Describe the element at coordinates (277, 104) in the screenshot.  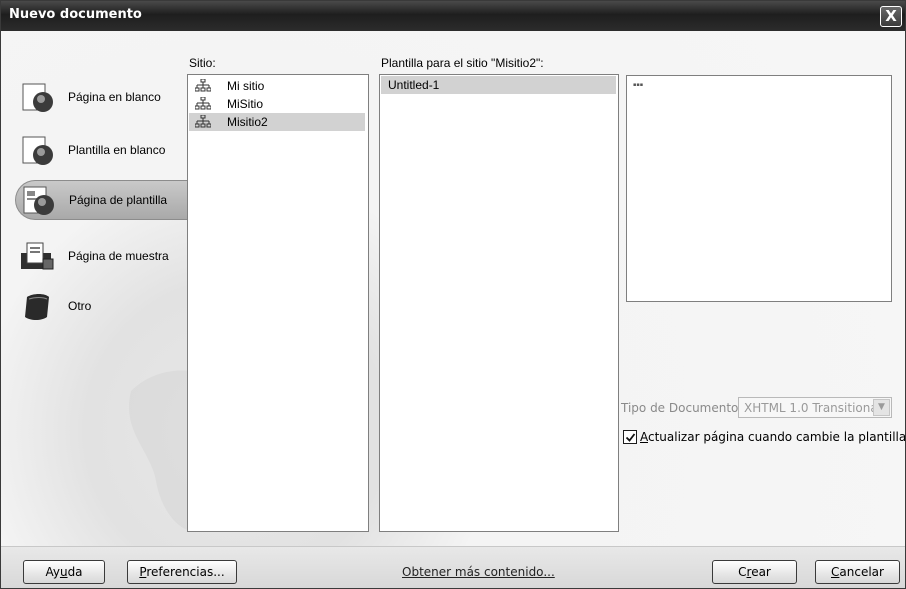
I see `site-item: MiSitio` at that location.